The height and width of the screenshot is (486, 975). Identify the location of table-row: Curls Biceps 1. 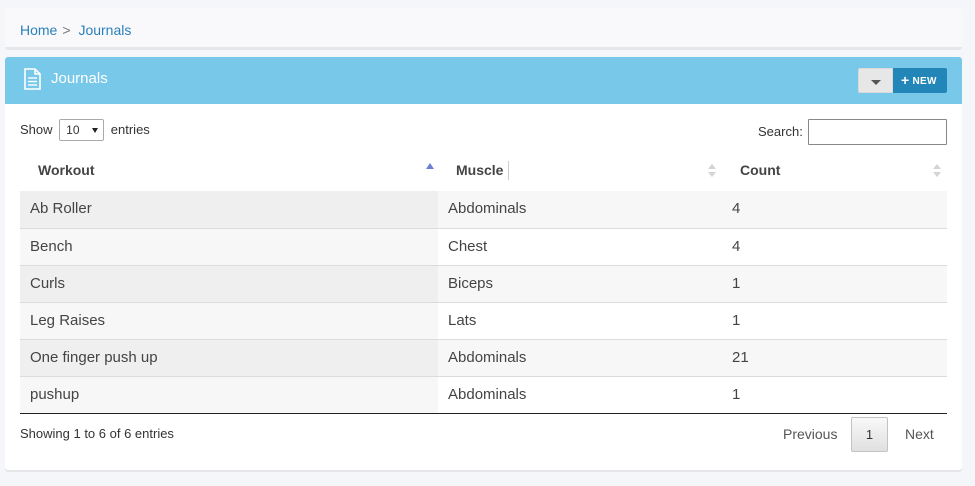
(483, 283).